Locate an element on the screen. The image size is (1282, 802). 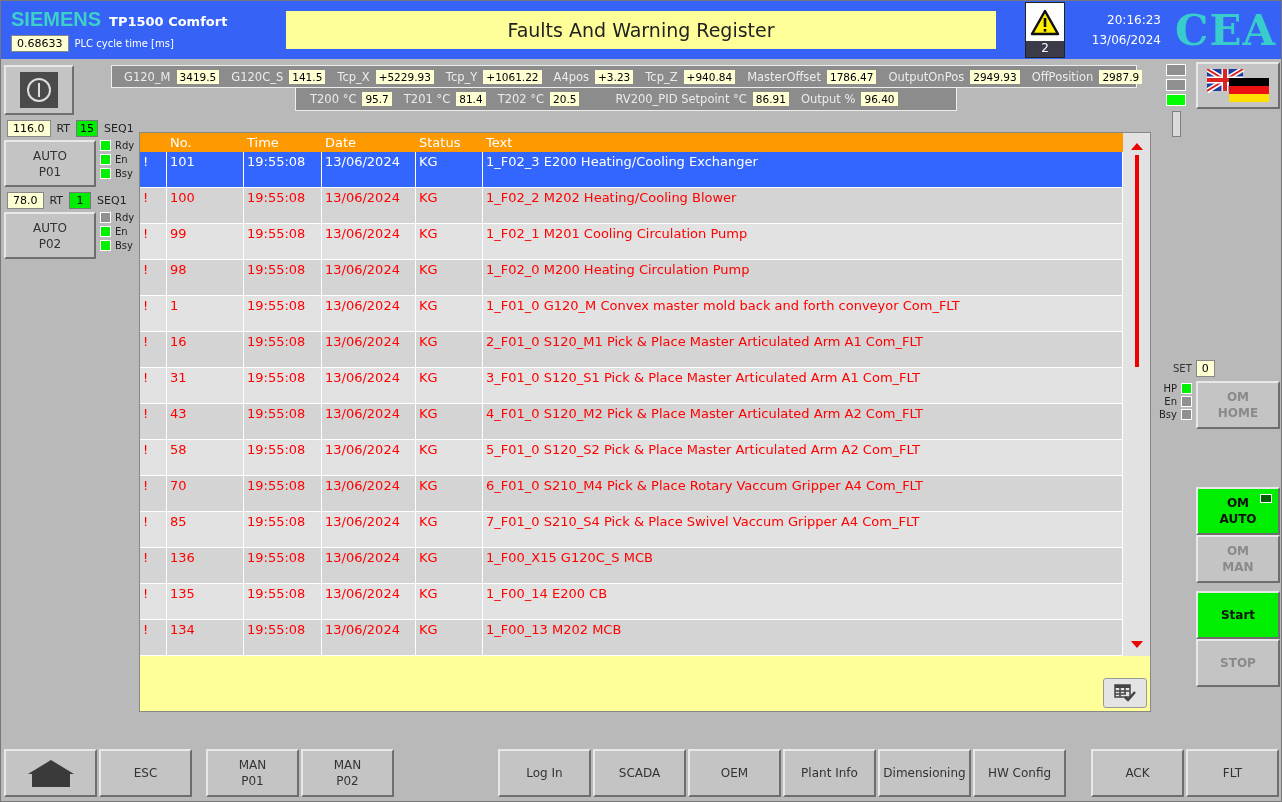
telemetry-label: T202 °C is located at coordinates (521, 99).